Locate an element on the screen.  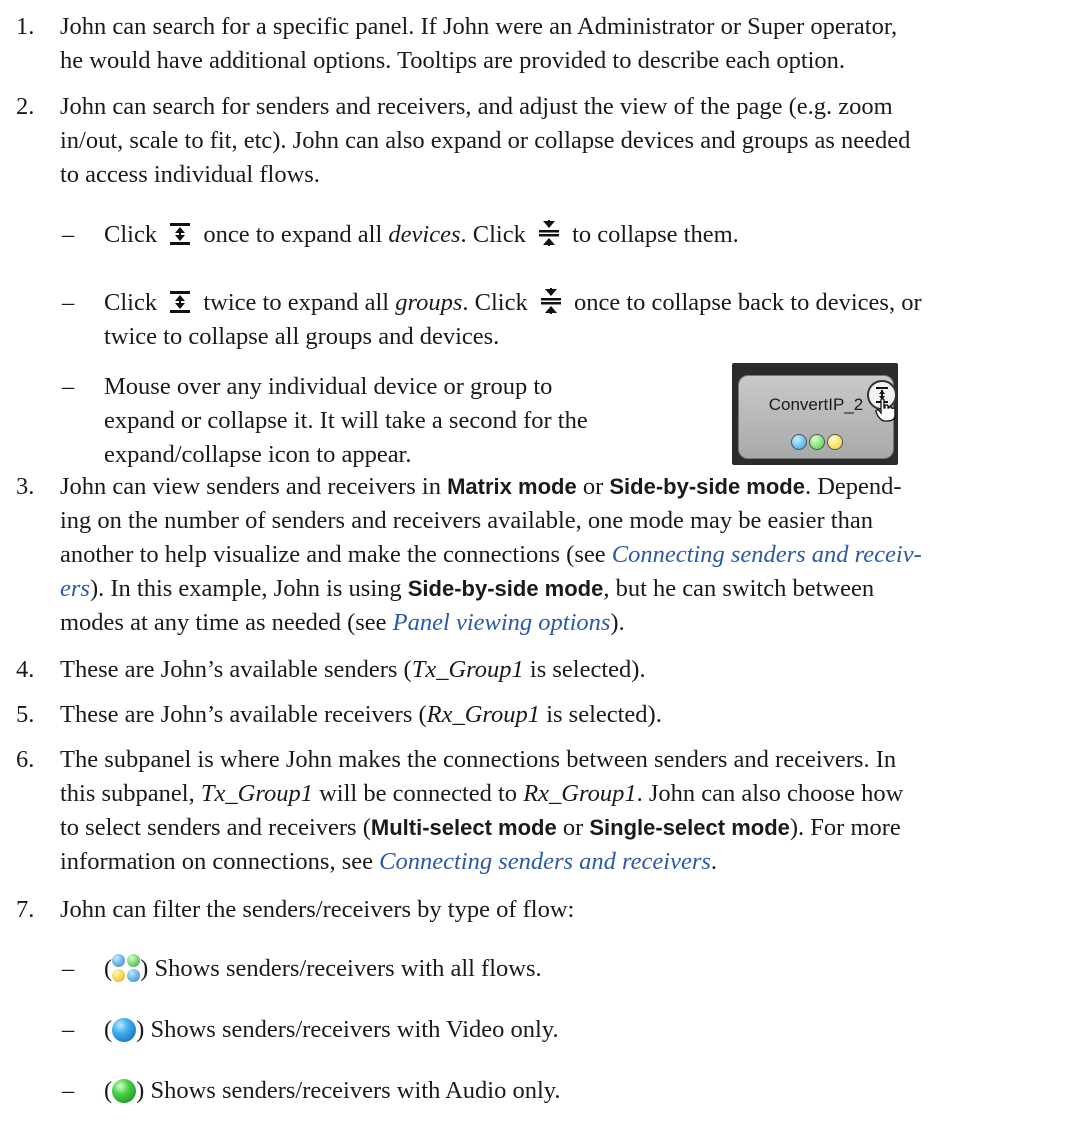
video-flow-icon is located at coordinates (124, 1030).